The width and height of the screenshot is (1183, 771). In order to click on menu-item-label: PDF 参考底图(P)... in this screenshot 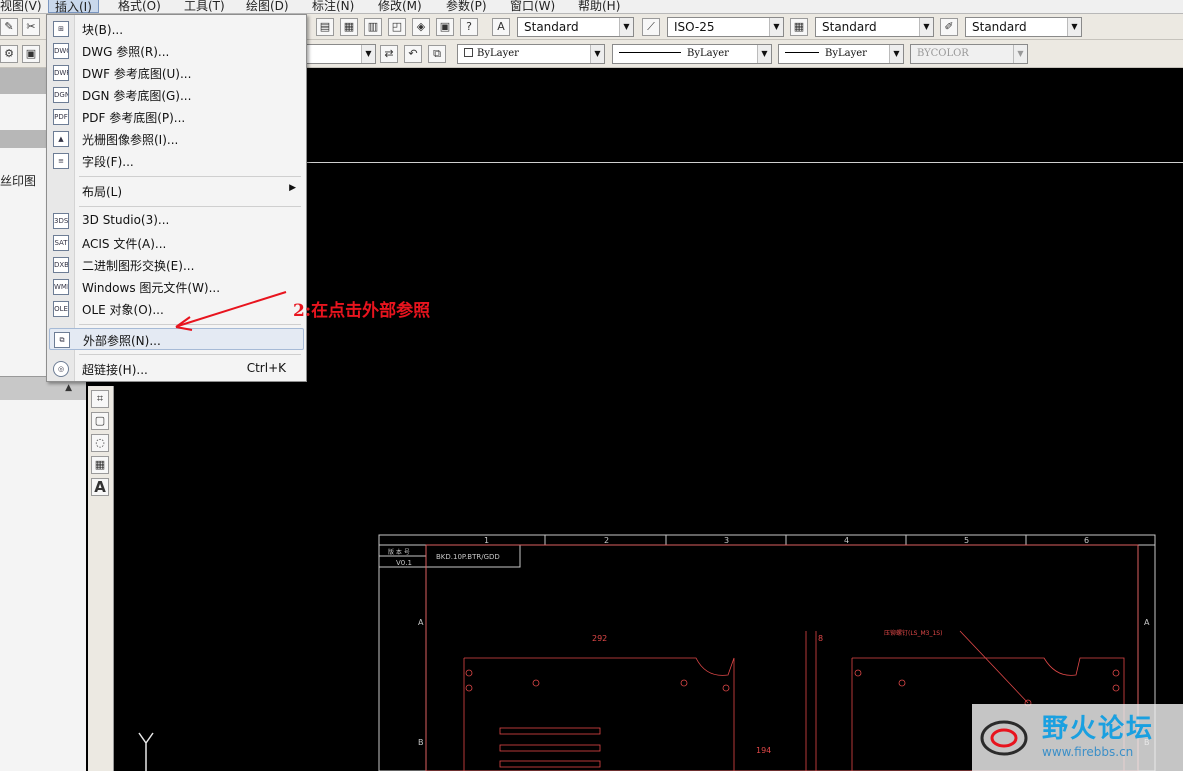, I will do `click(134, 118)`.